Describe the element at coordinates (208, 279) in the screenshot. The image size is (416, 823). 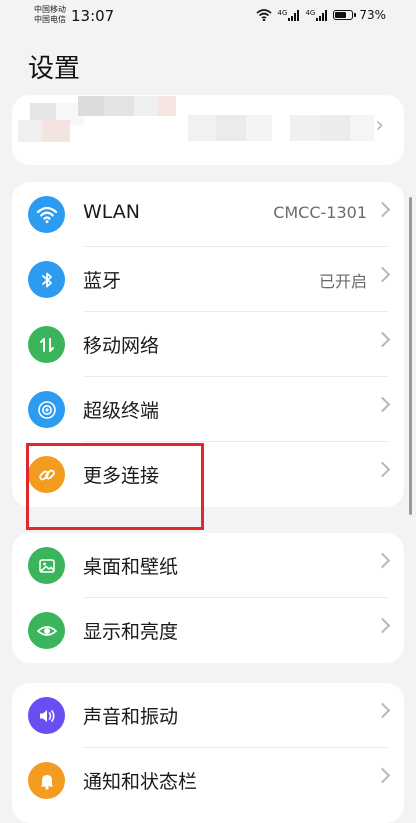
I see `setting-bluetooth: 蓝牙 已开启` at that location.